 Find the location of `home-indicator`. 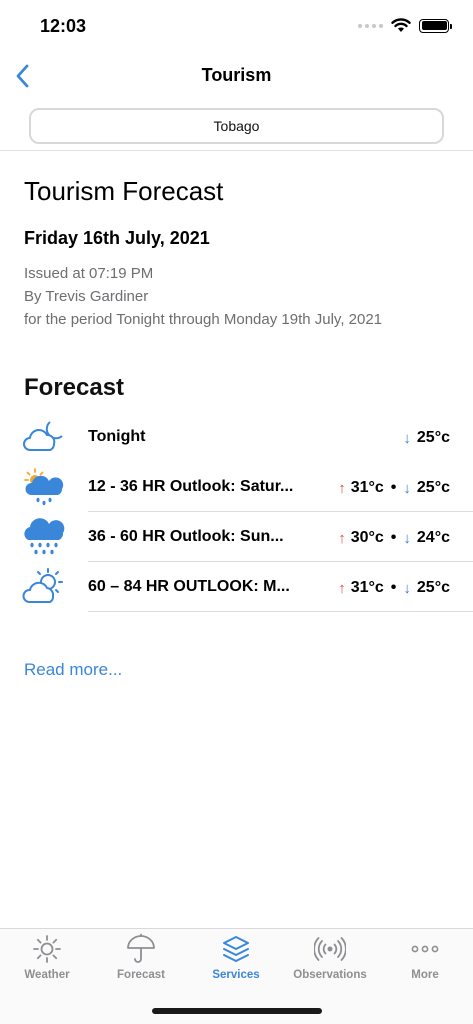

home-indicator is located at coordinates (237, 1011).